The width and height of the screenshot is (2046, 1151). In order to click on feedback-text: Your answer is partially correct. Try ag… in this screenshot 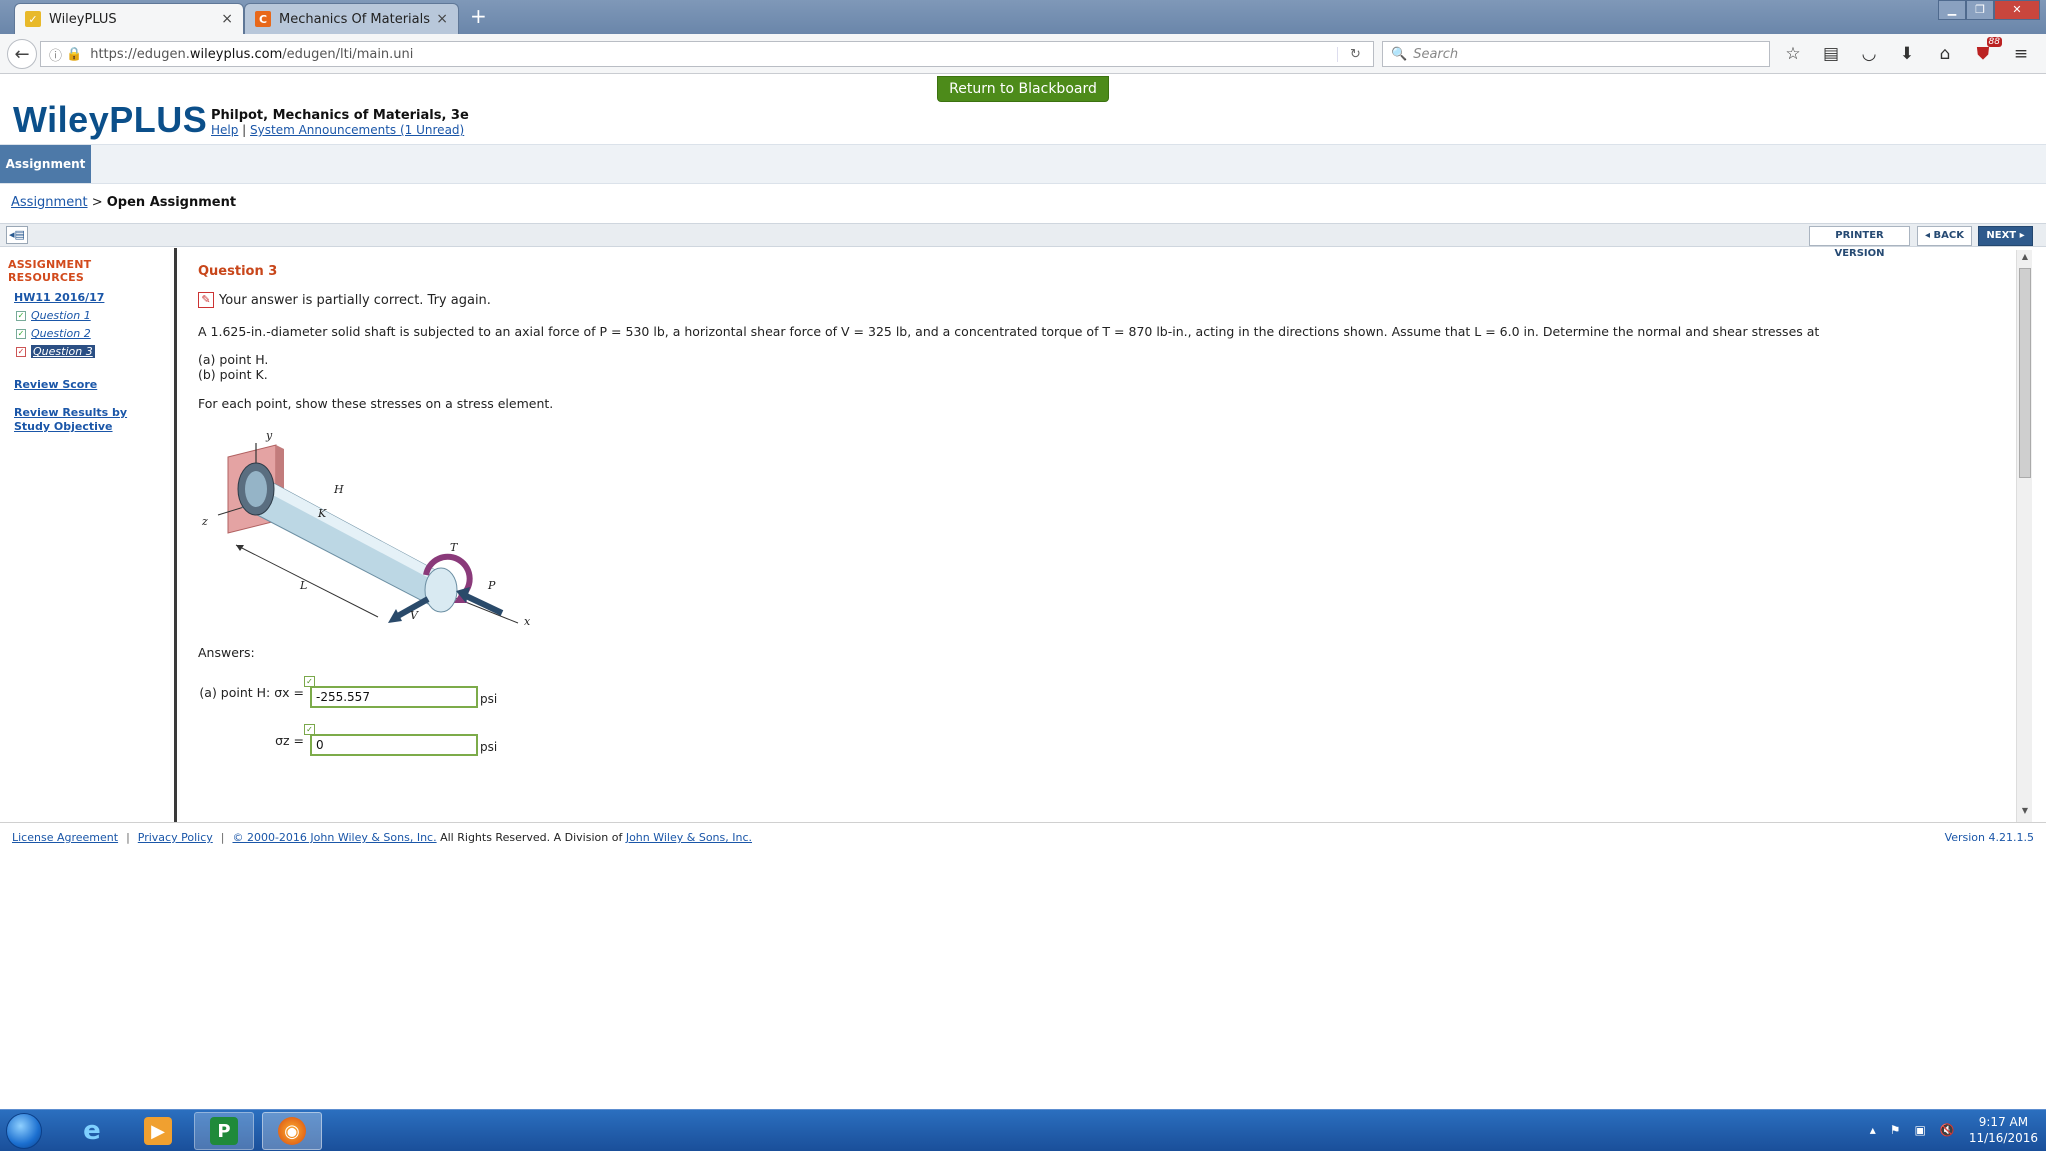, I will do `click(355, 300)`.